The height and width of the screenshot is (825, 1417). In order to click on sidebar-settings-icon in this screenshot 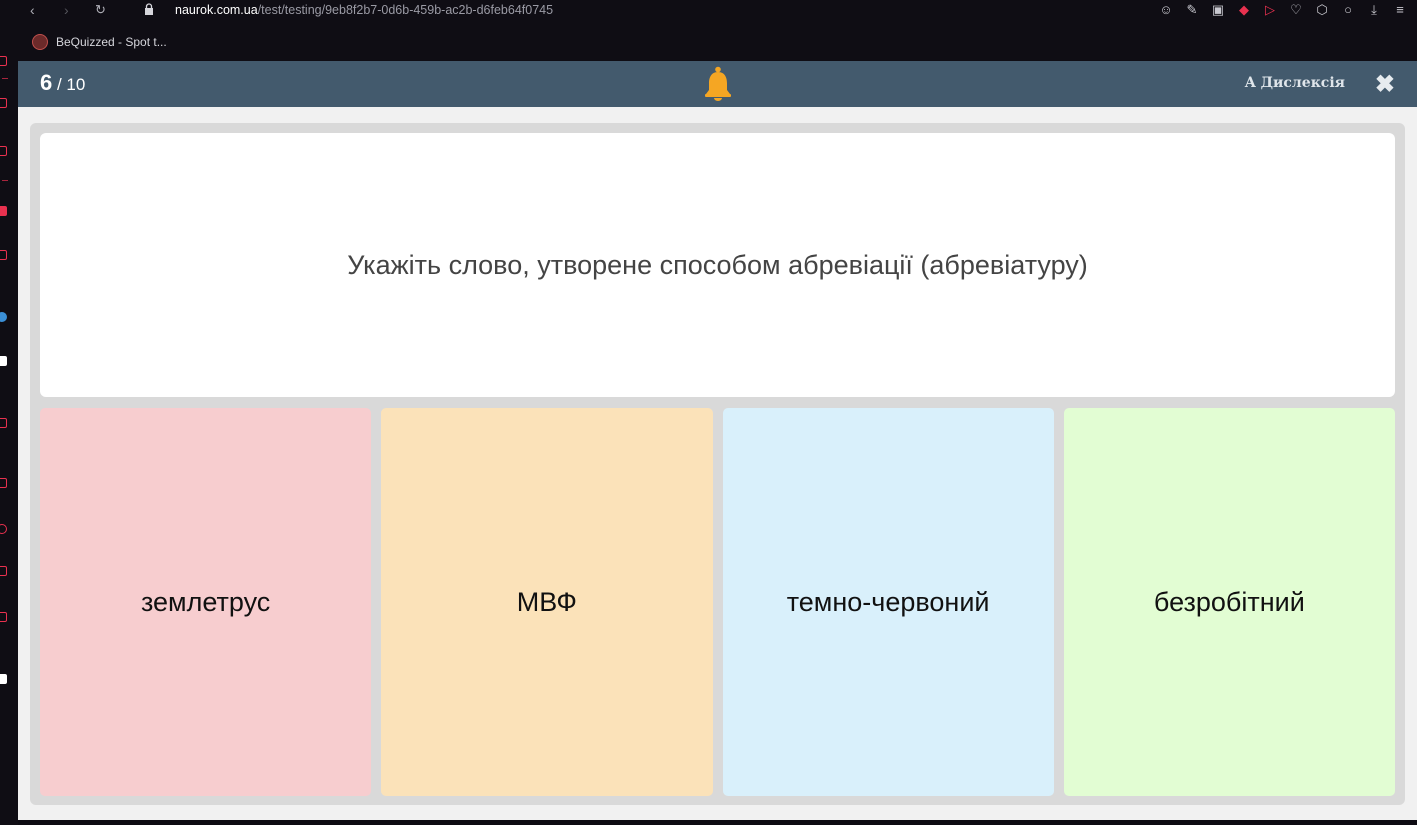, I will do `click(3, 617)`.